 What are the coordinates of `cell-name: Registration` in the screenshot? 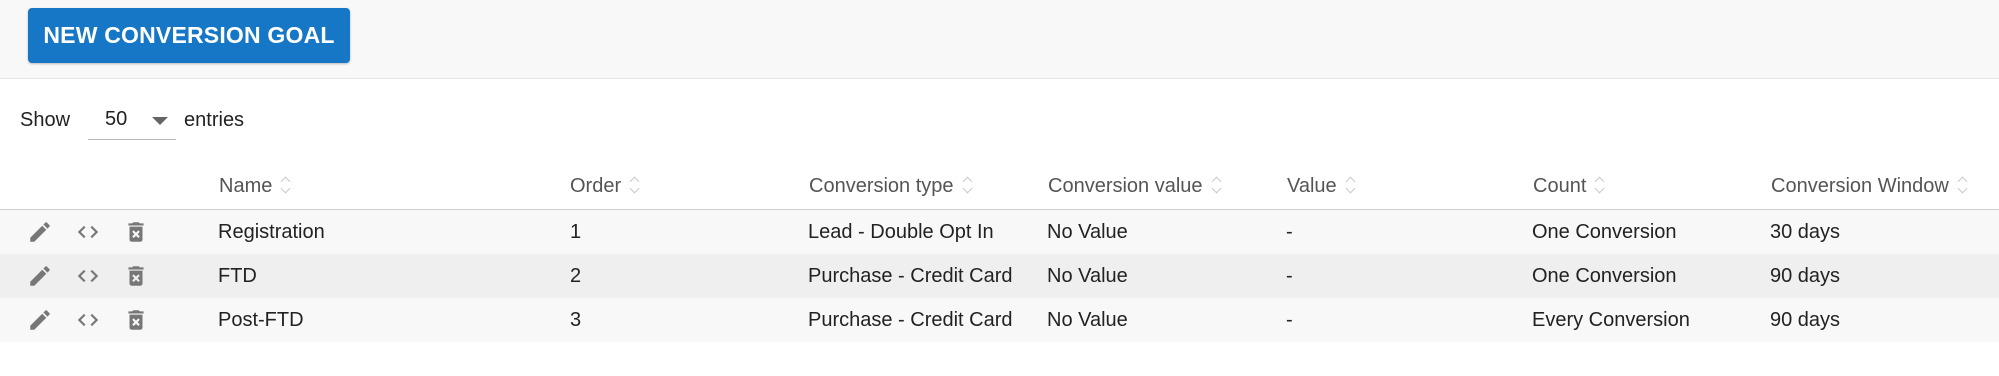 It's located at (271, 231).